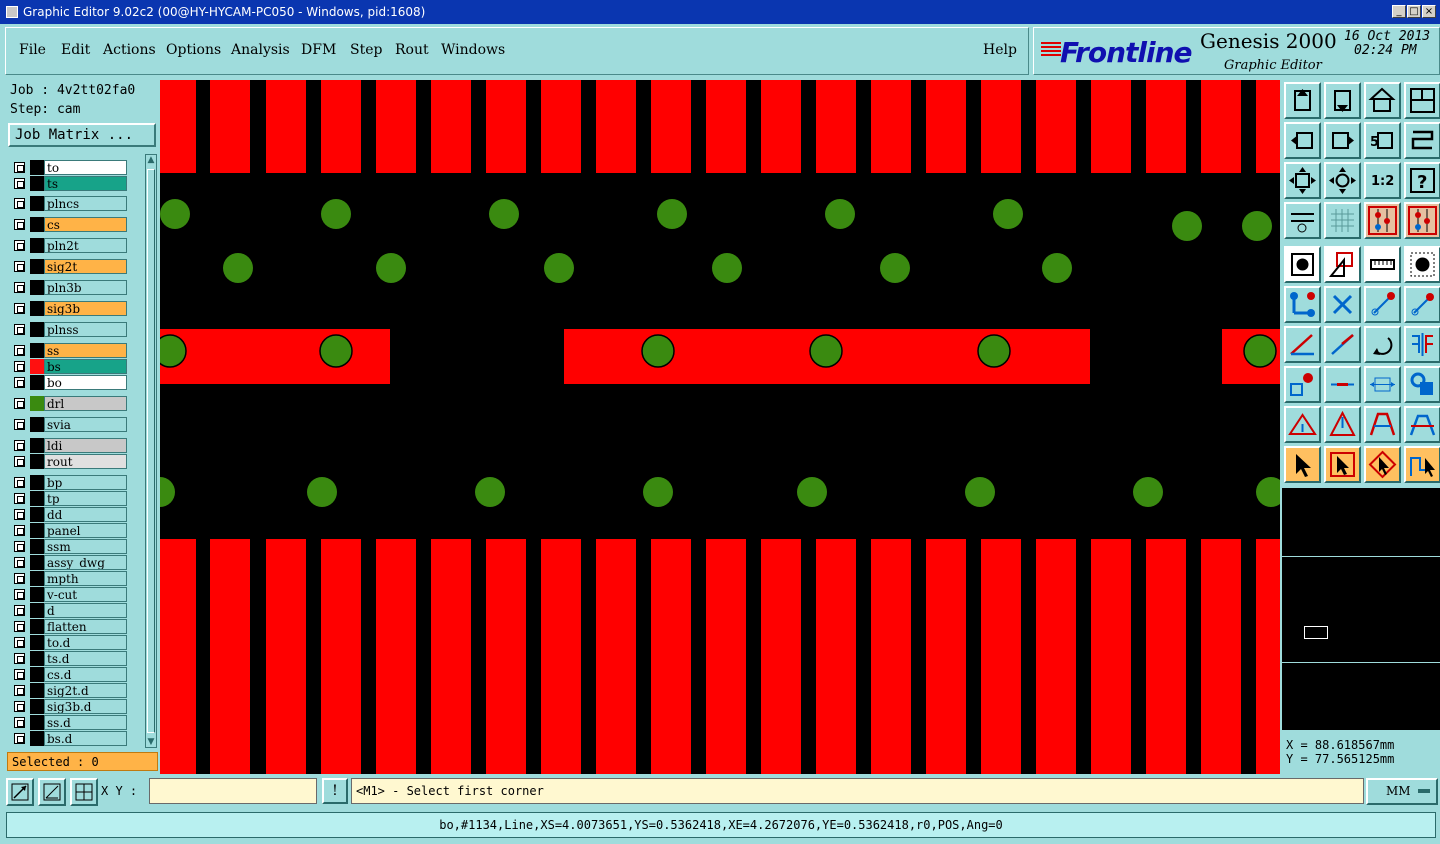  I want to click on rotate-tool, so click(1382, 344).